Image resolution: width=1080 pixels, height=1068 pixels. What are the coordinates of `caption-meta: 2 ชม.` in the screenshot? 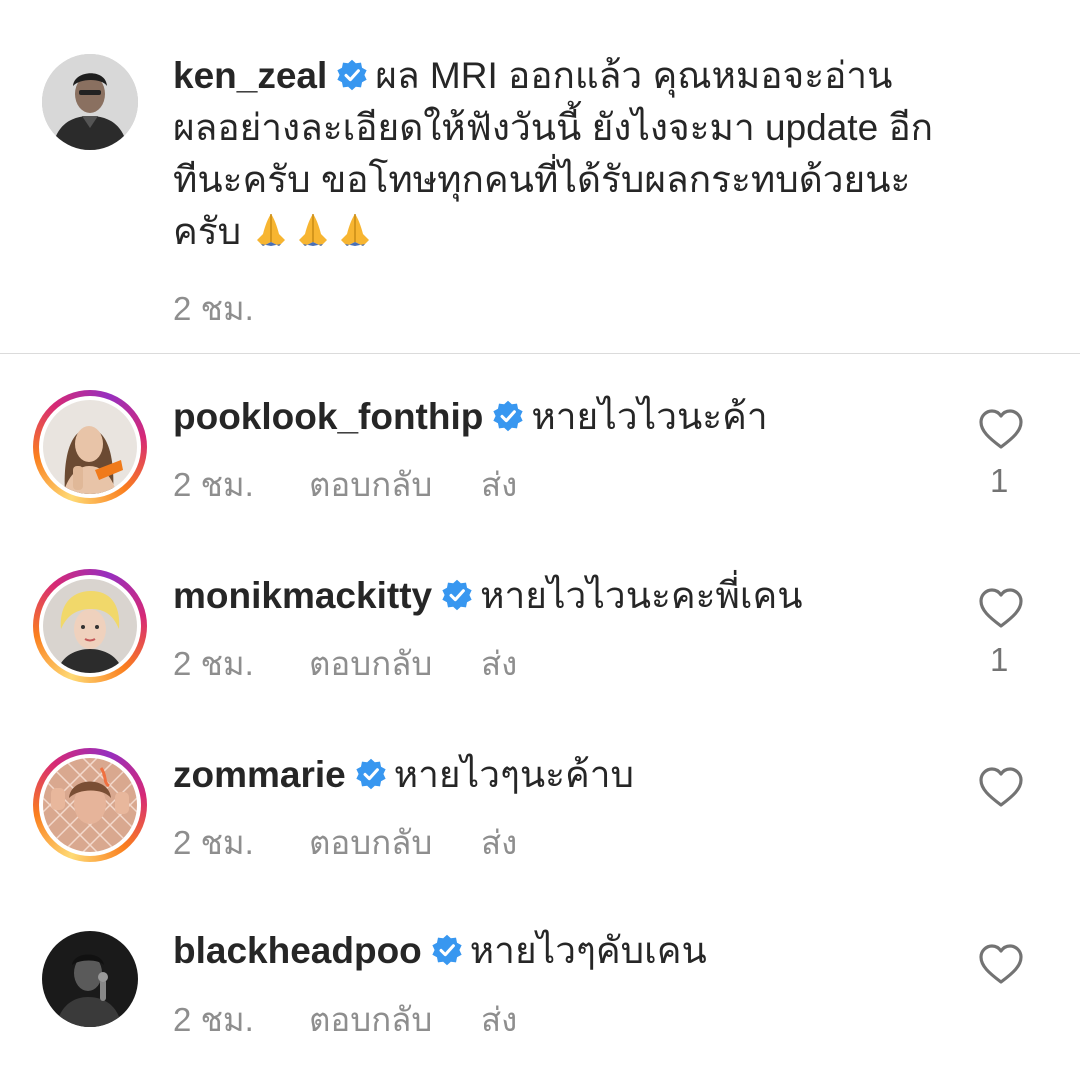 It's located at (213, 308).